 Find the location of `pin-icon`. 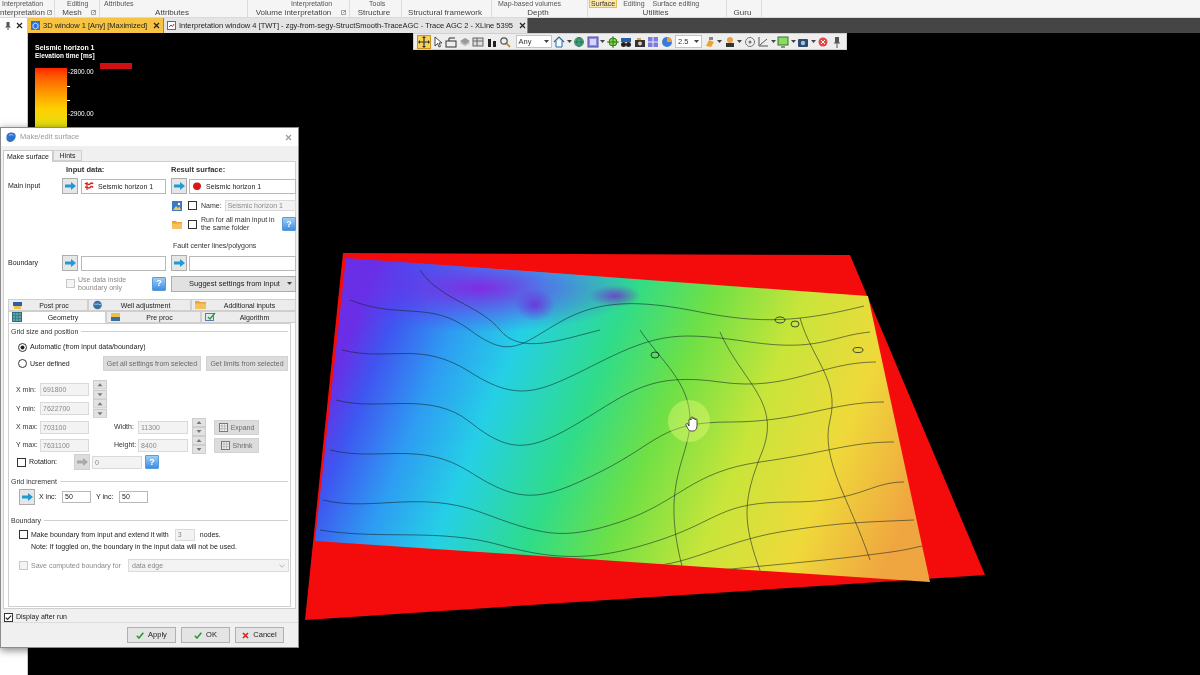

pin-icon is located at coordinates (7, 25).